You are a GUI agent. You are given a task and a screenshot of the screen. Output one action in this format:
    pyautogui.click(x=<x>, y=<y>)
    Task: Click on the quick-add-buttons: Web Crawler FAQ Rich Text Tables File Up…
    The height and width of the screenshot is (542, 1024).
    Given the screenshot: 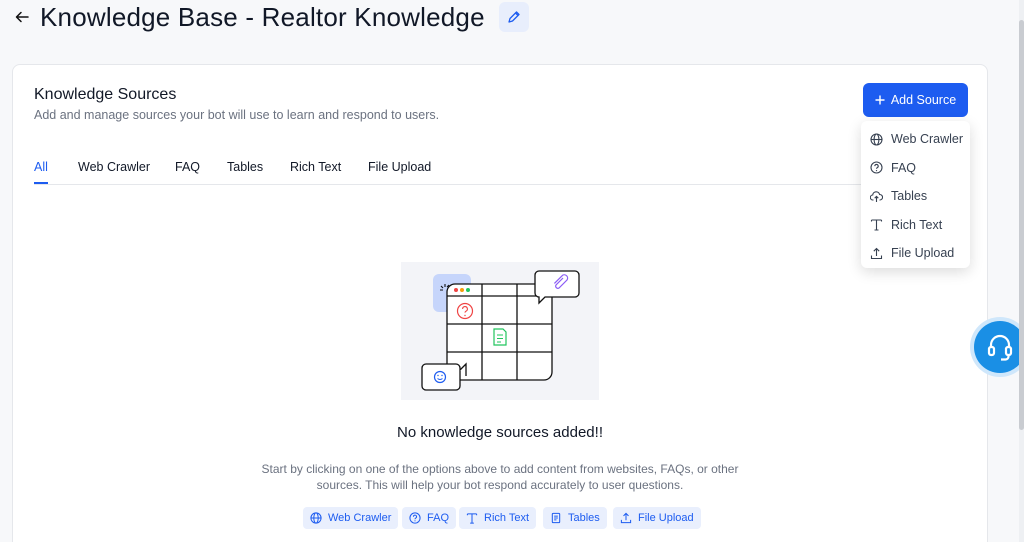 What is the action you would take?
    pyautogui.click(x=500, y=518)
    